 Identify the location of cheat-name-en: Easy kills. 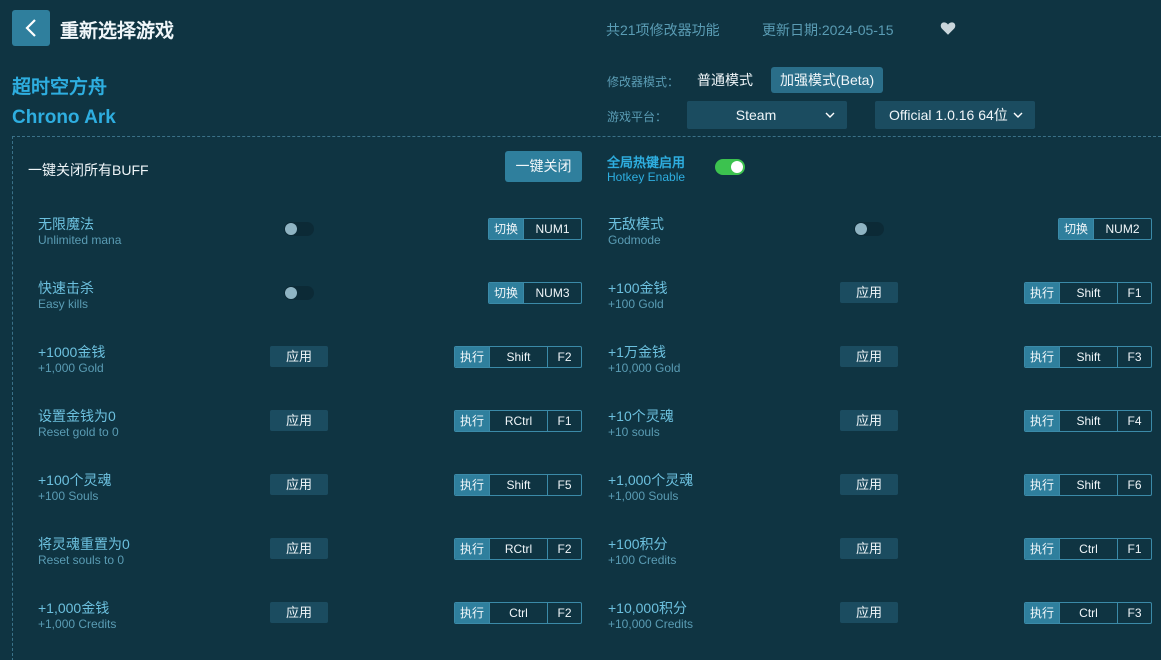
(63, 304).